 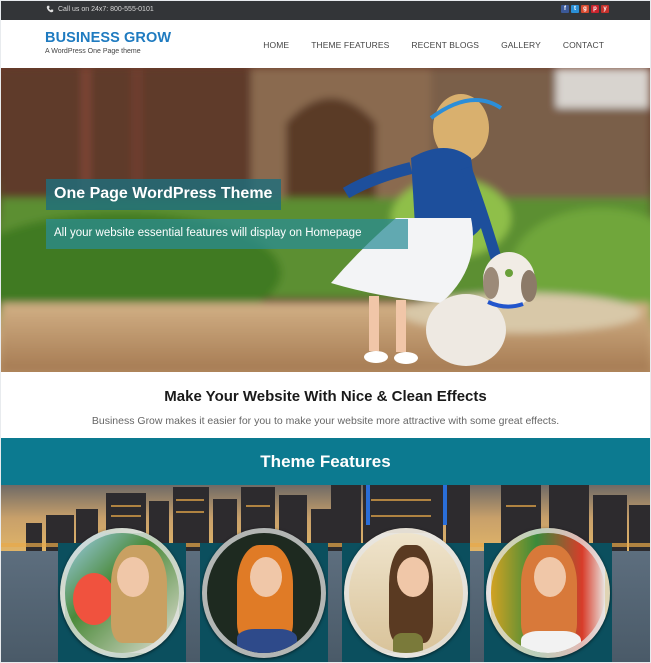 I want to click on call-text: Call us on 24x7: 800-555-0101, so click(x=106, y=9).